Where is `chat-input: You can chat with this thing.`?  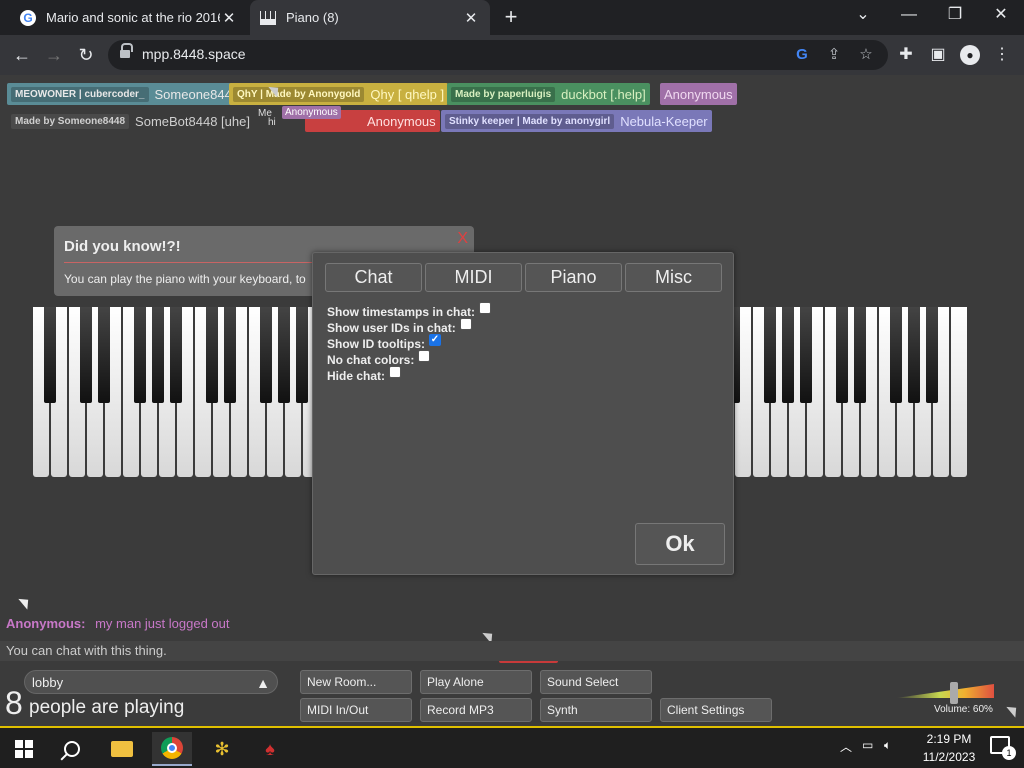
chat-input: You can chat with this thing. is located at coordinates (512, 651).